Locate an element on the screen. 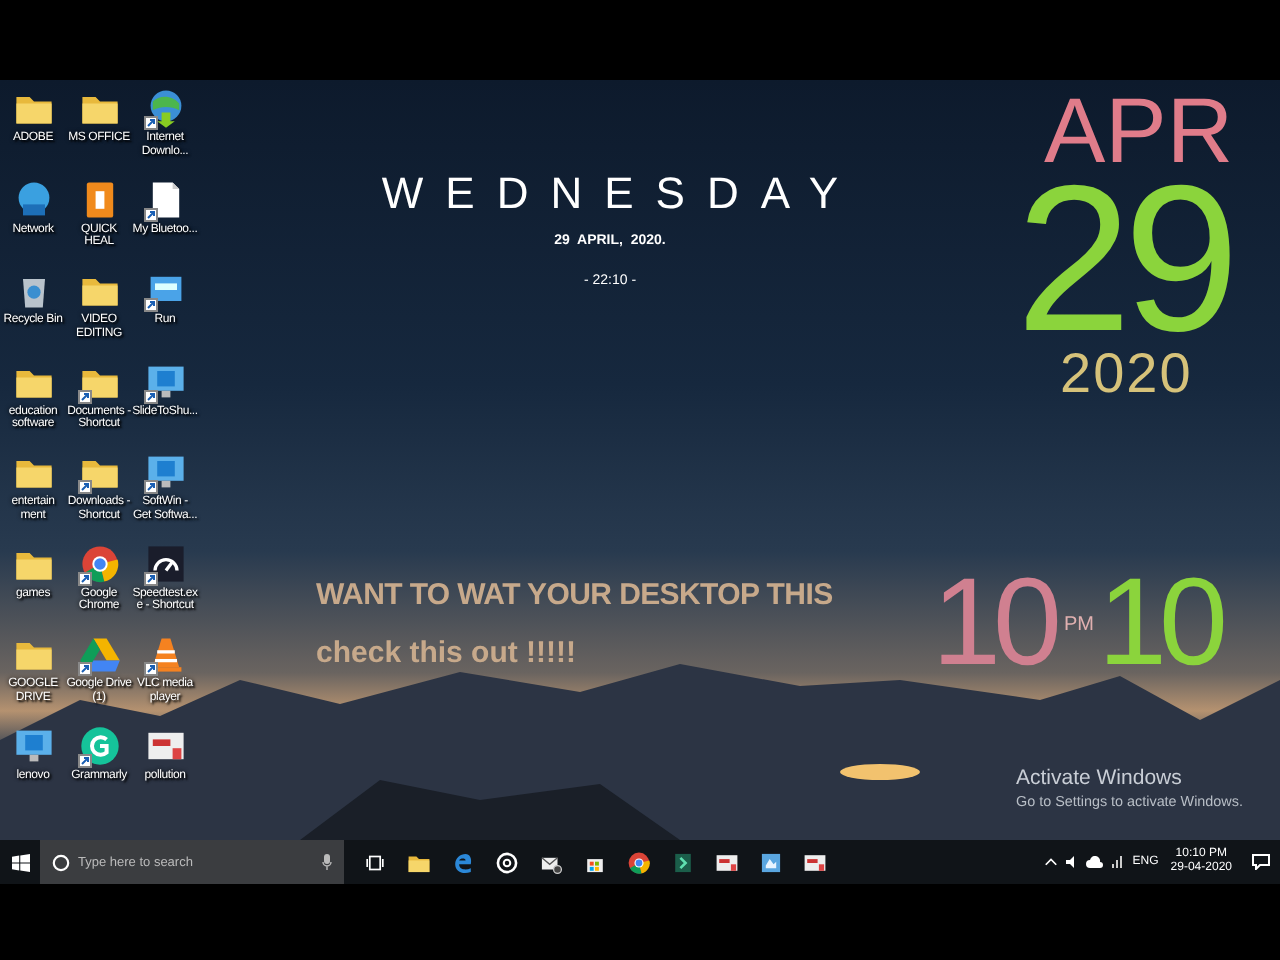  clock-minute: 10 is located at coordinates (1158, 624).